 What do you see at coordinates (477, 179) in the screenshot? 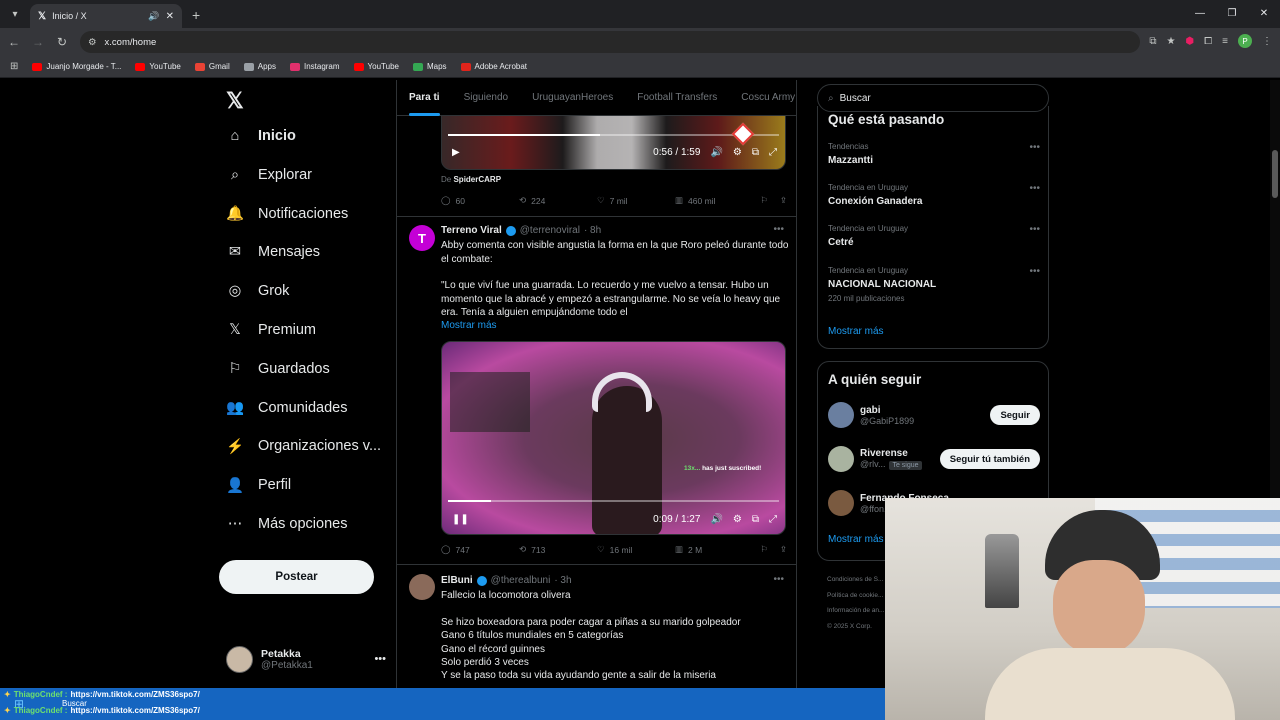
I see `attribution-user: SpiderCARP` at bounding box center [477, 179].